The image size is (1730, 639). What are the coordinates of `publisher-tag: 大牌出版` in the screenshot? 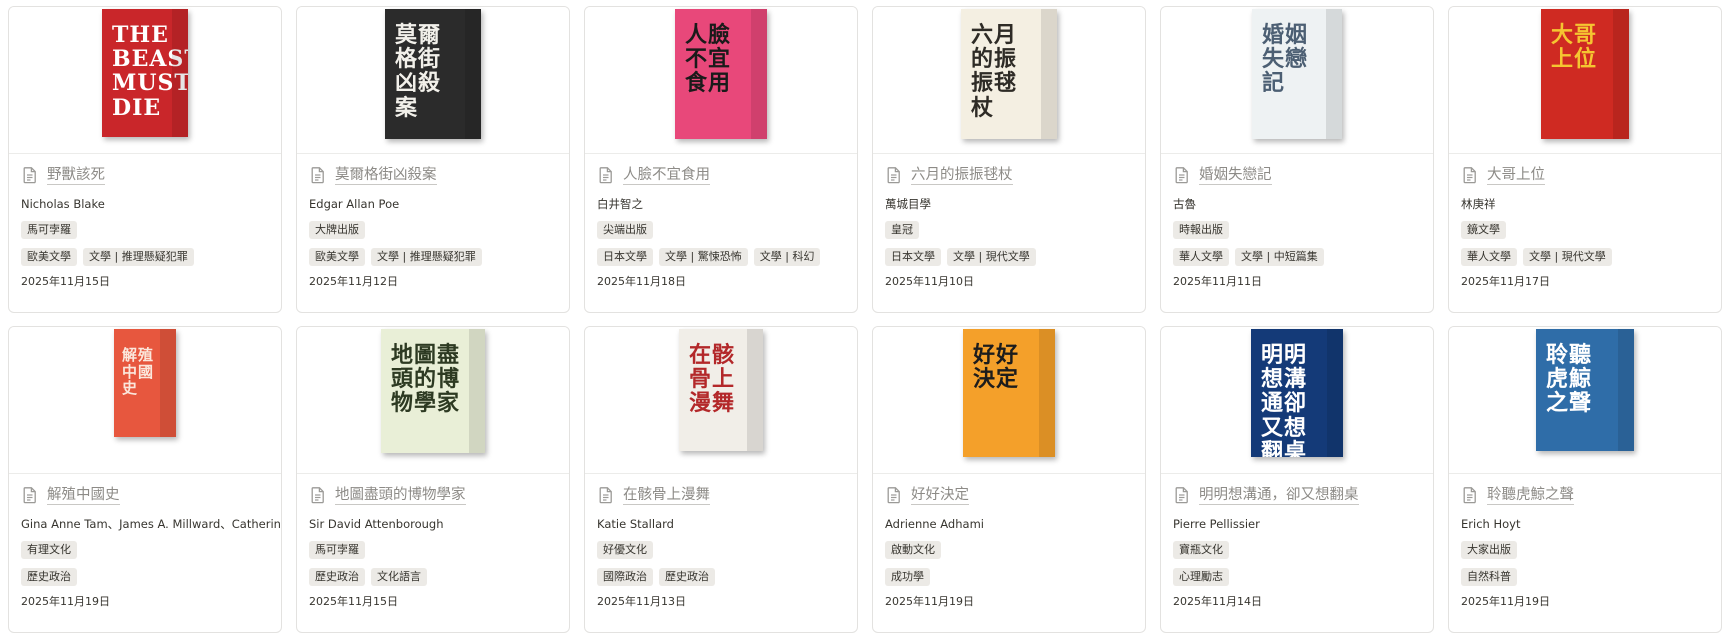 It's located at (337, 230).